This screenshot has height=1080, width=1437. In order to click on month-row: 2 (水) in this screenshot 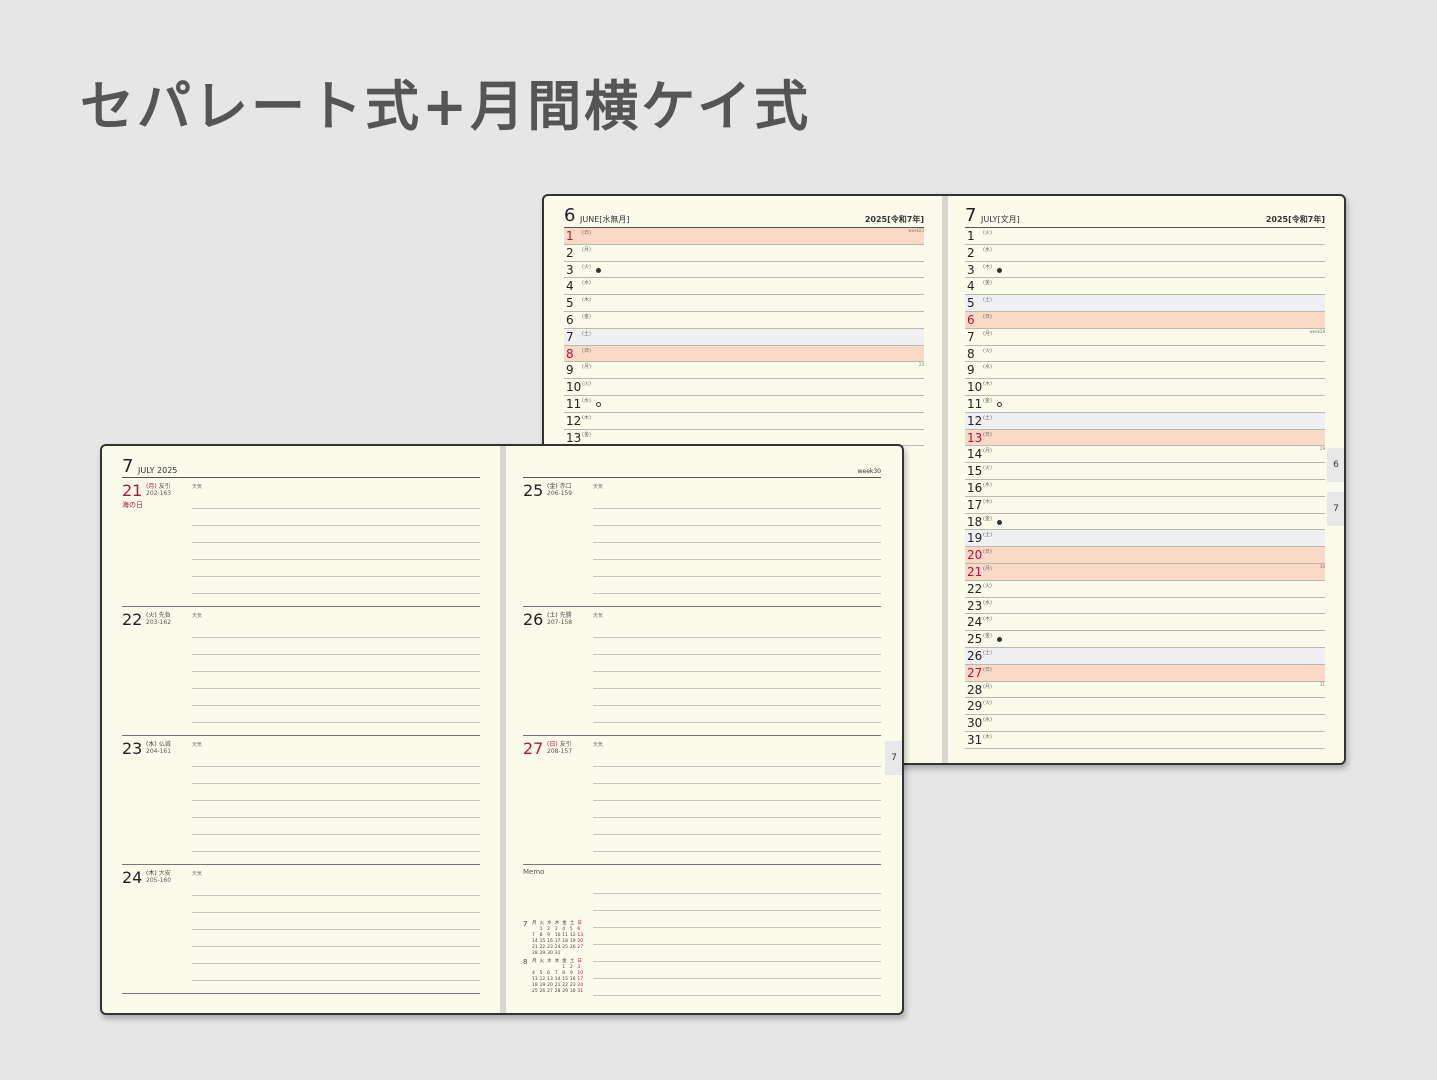, I will do `click(1145, 253)`.